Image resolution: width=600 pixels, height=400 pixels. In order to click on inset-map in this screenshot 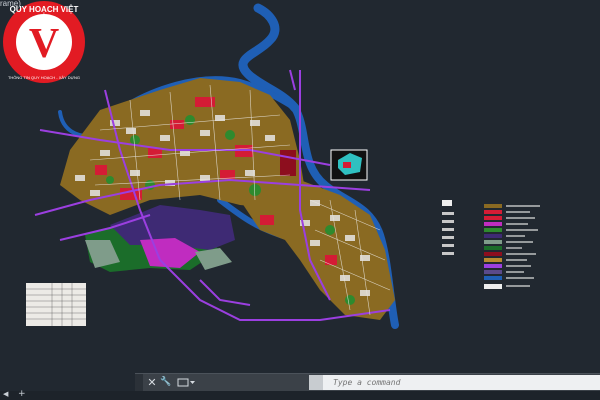, I will do `click(349, 165)`.